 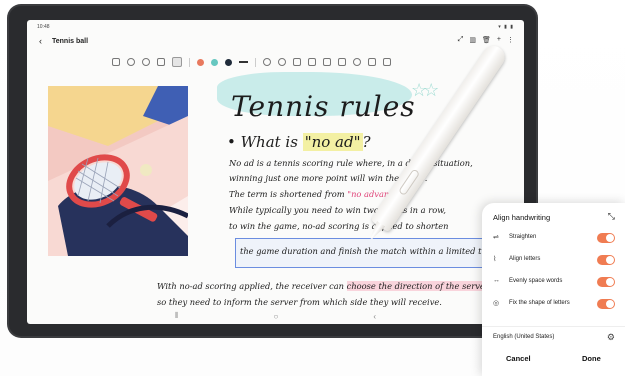 I want to click on space-words-icon: ↔, so click(x=496, y=280).